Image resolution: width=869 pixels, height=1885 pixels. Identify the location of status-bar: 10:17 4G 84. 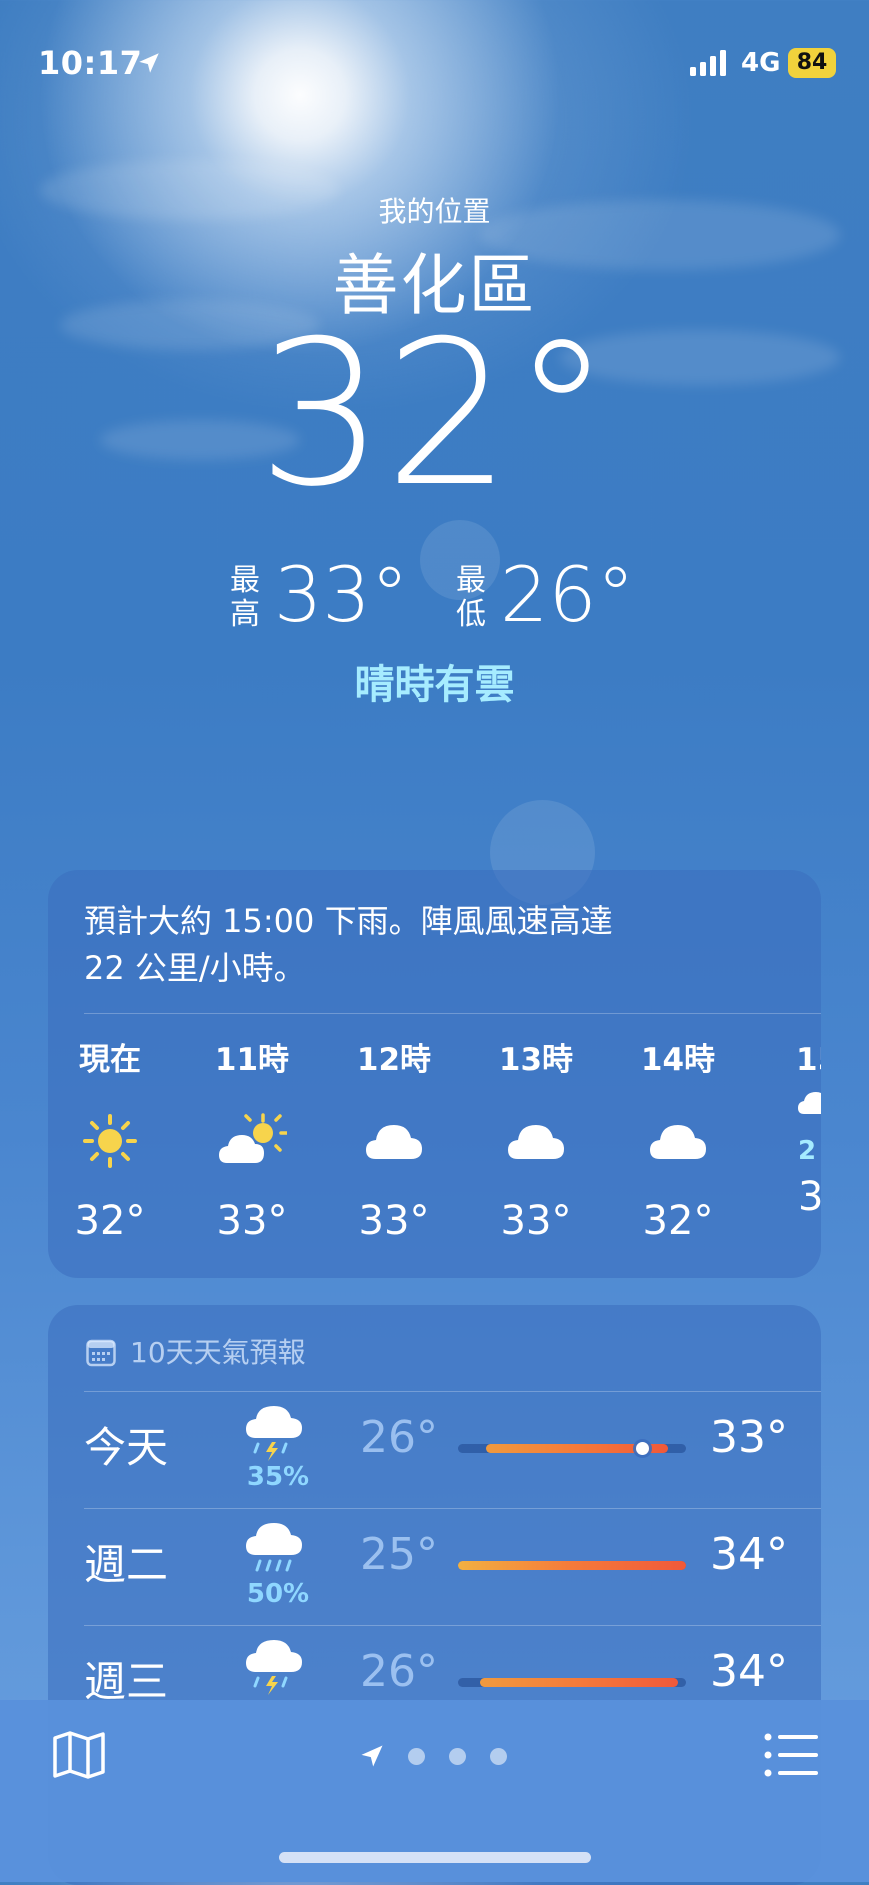
(434, 60).